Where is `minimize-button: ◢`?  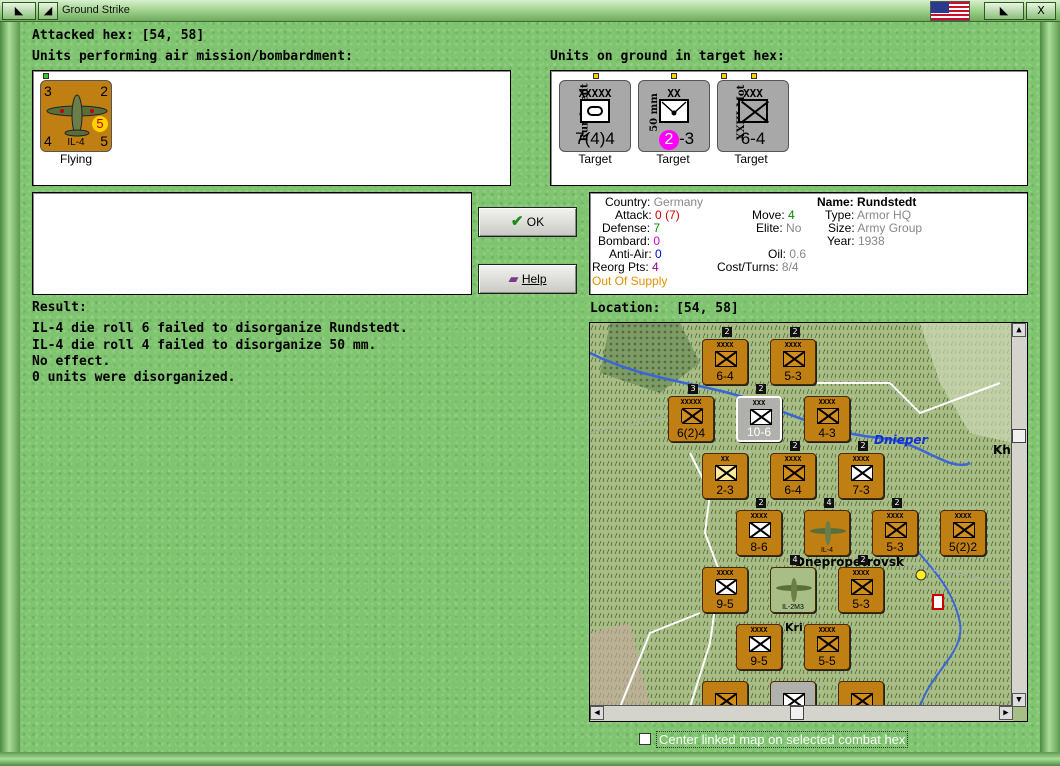 minimize-button: ◢ is located at coordinates (48, 11).